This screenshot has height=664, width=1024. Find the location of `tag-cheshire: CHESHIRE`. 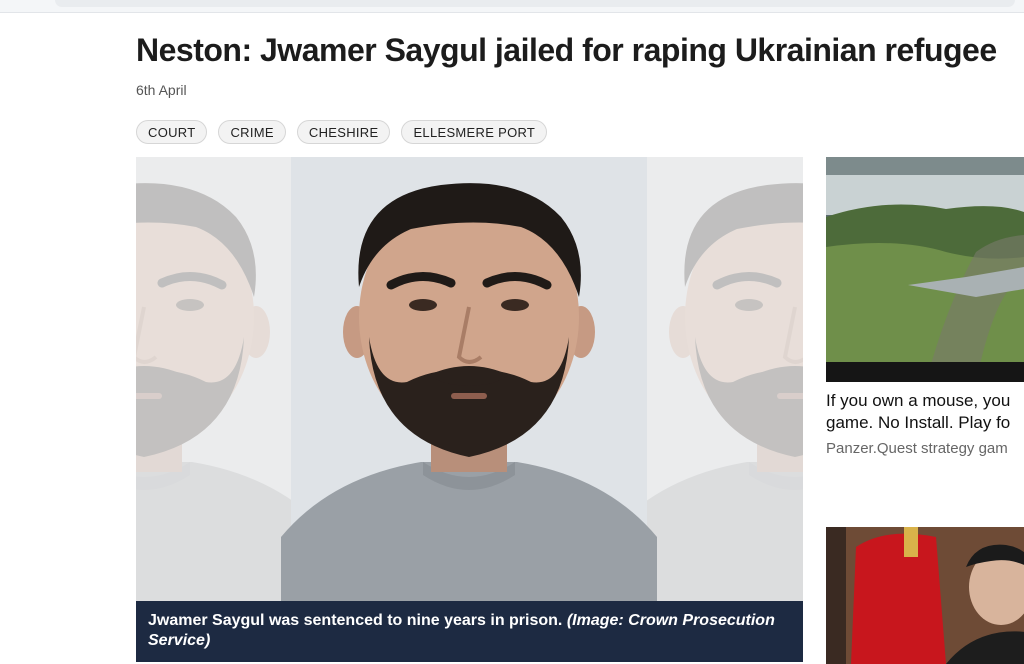

tag-cheshire: CHESHIRE is located at coordinates (343, 132).